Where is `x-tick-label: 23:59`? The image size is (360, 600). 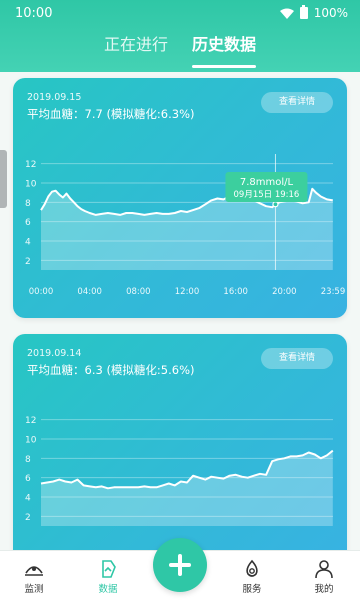 x-tick-label: 23:59 is located at coordinates (333, 292).